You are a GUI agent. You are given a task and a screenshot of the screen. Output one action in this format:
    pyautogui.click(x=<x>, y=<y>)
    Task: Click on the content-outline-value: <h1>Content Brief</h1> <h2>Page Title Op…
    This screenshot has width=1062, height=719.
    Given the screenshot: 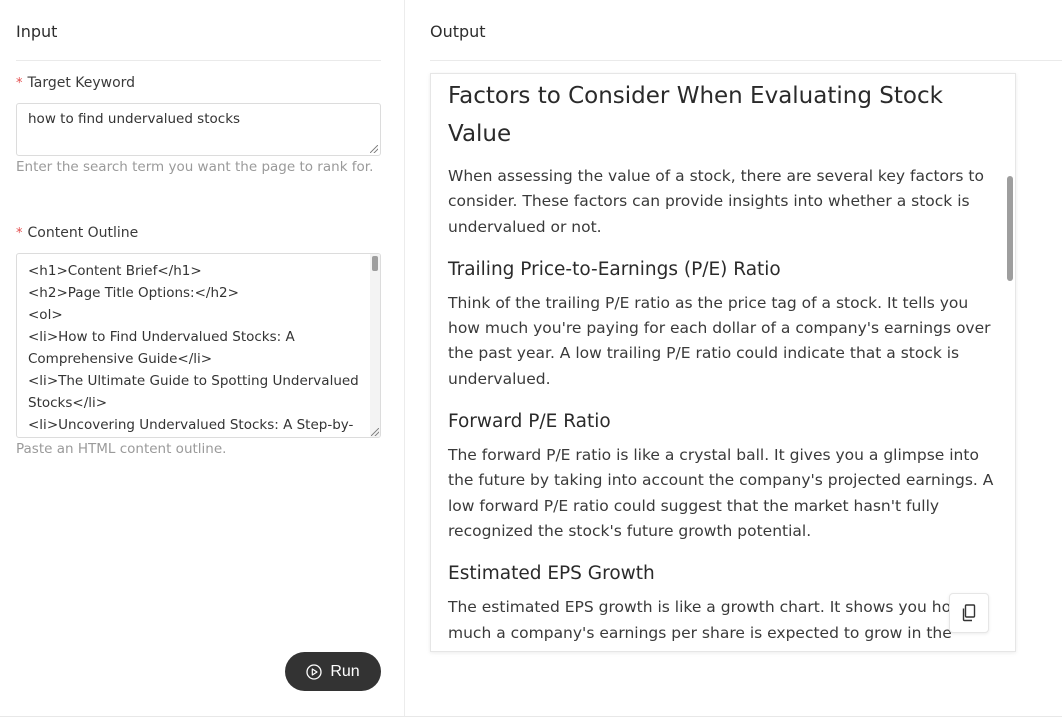 What is the action you would take?
    pyautogui.click(x=193, y=348)
    